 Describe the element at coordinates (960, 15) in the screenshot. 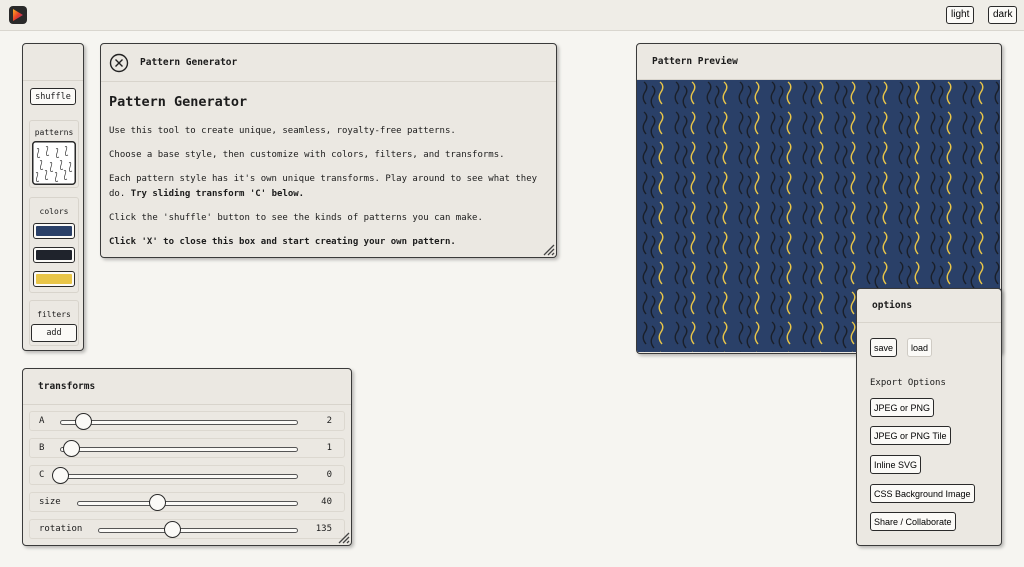

I see `light-theme-button: light` at that location.